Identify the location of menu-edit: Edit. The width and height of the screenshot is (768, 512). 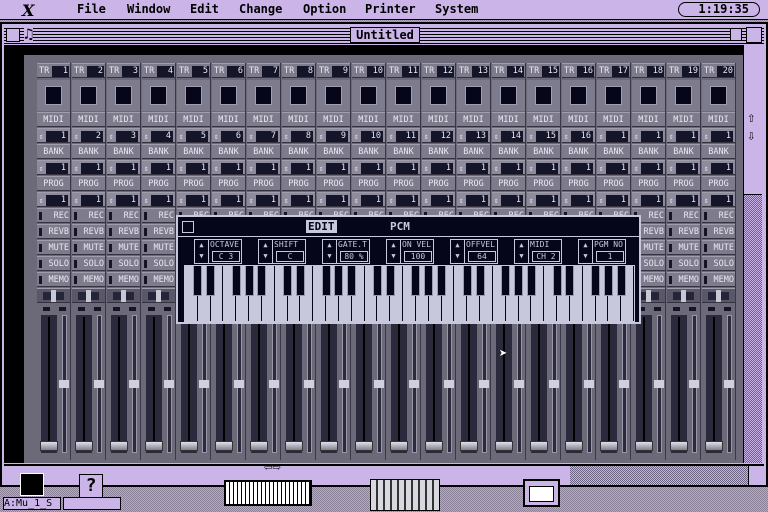
(204, 9).